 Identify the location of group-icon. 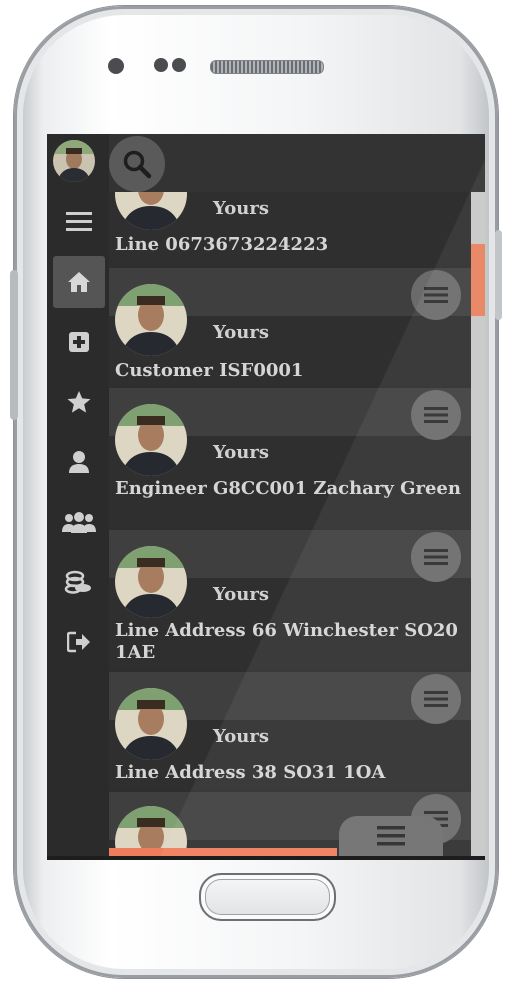
(79, 522).